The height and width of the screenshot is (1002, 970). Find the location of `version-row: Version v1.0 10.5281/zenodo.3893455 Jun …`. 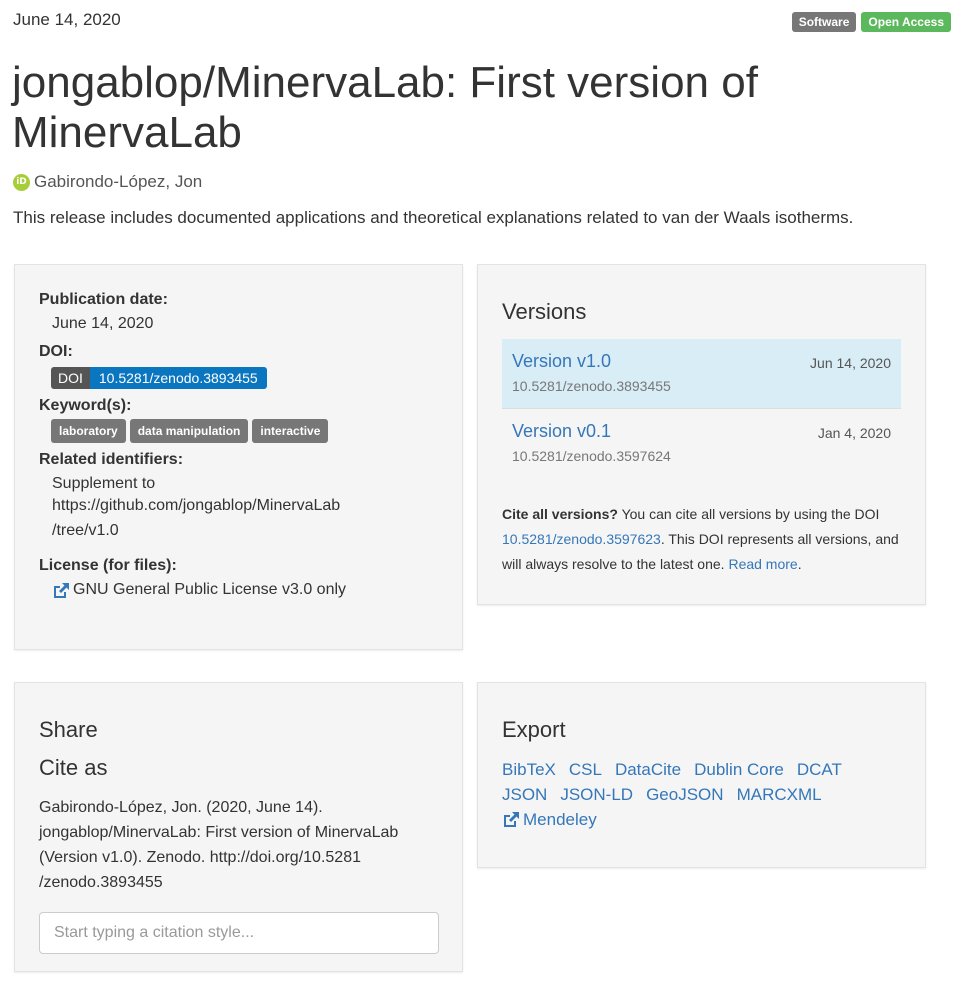

version-row: Version v1.0 10.5281/zenodo.3893455 Jun … is located at coordinates (701, 374).